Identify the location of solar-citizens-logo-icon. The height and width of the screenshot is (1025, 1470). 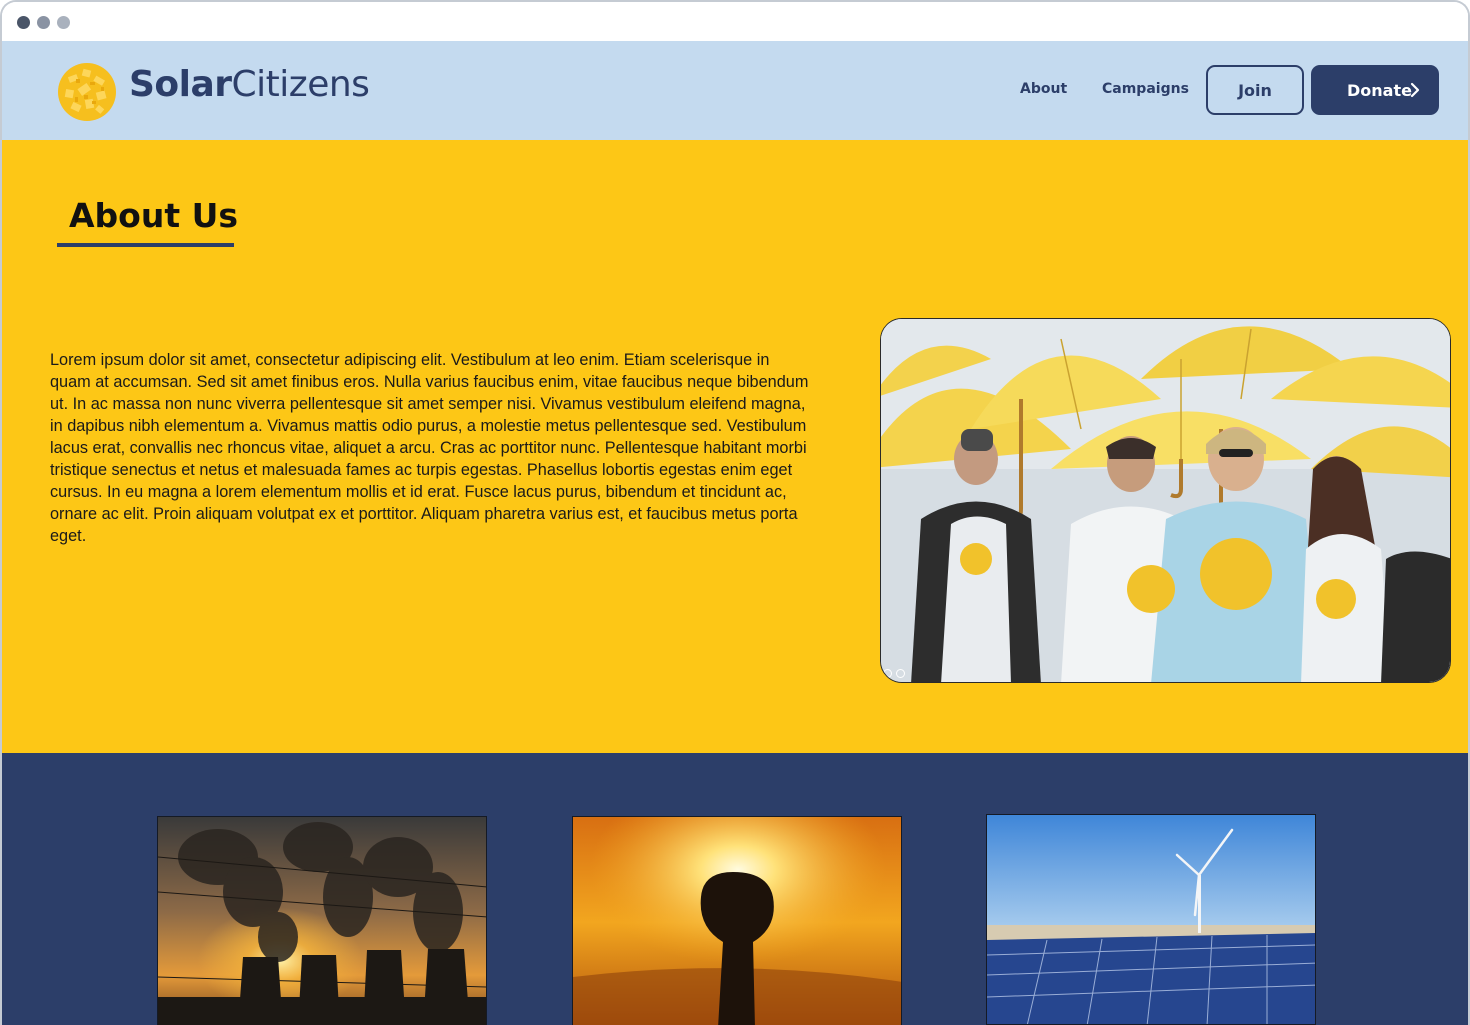
(87, 92).